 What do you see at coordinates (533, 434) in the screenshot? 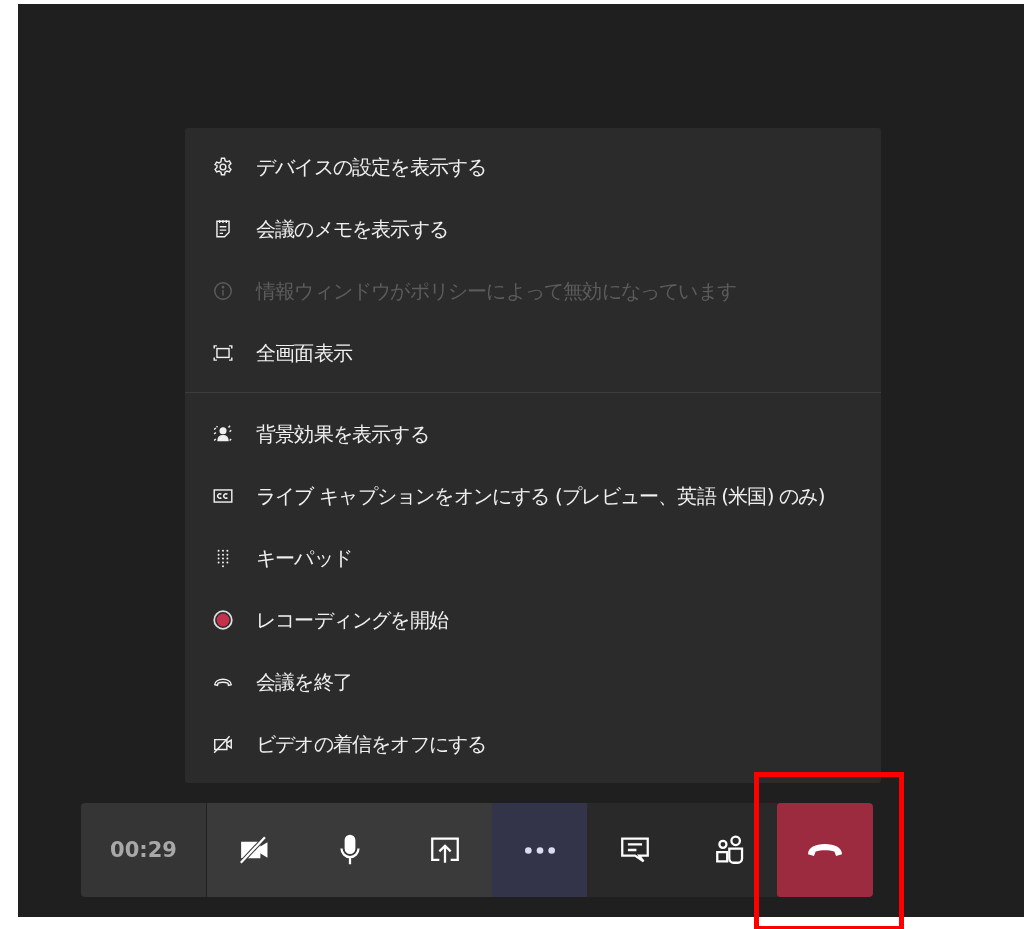
I see `menu-item: 背景効果を表示する` at bounding box center [533, 434].